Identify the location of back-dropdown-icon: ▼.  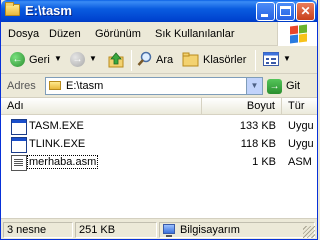
(58, 58).